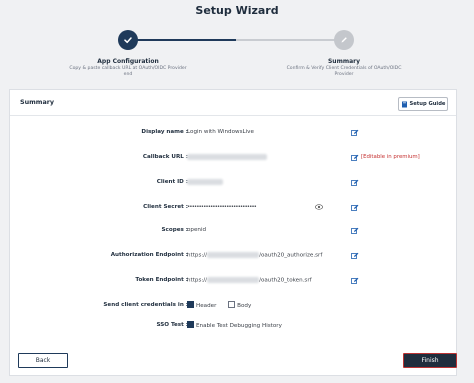 This screenshot has height=383, width=474. What do you see at coordinates (390, 157) in the screenshot?
I see `premium-notice: [Editable in premium]` at bounding box center [390, 157].